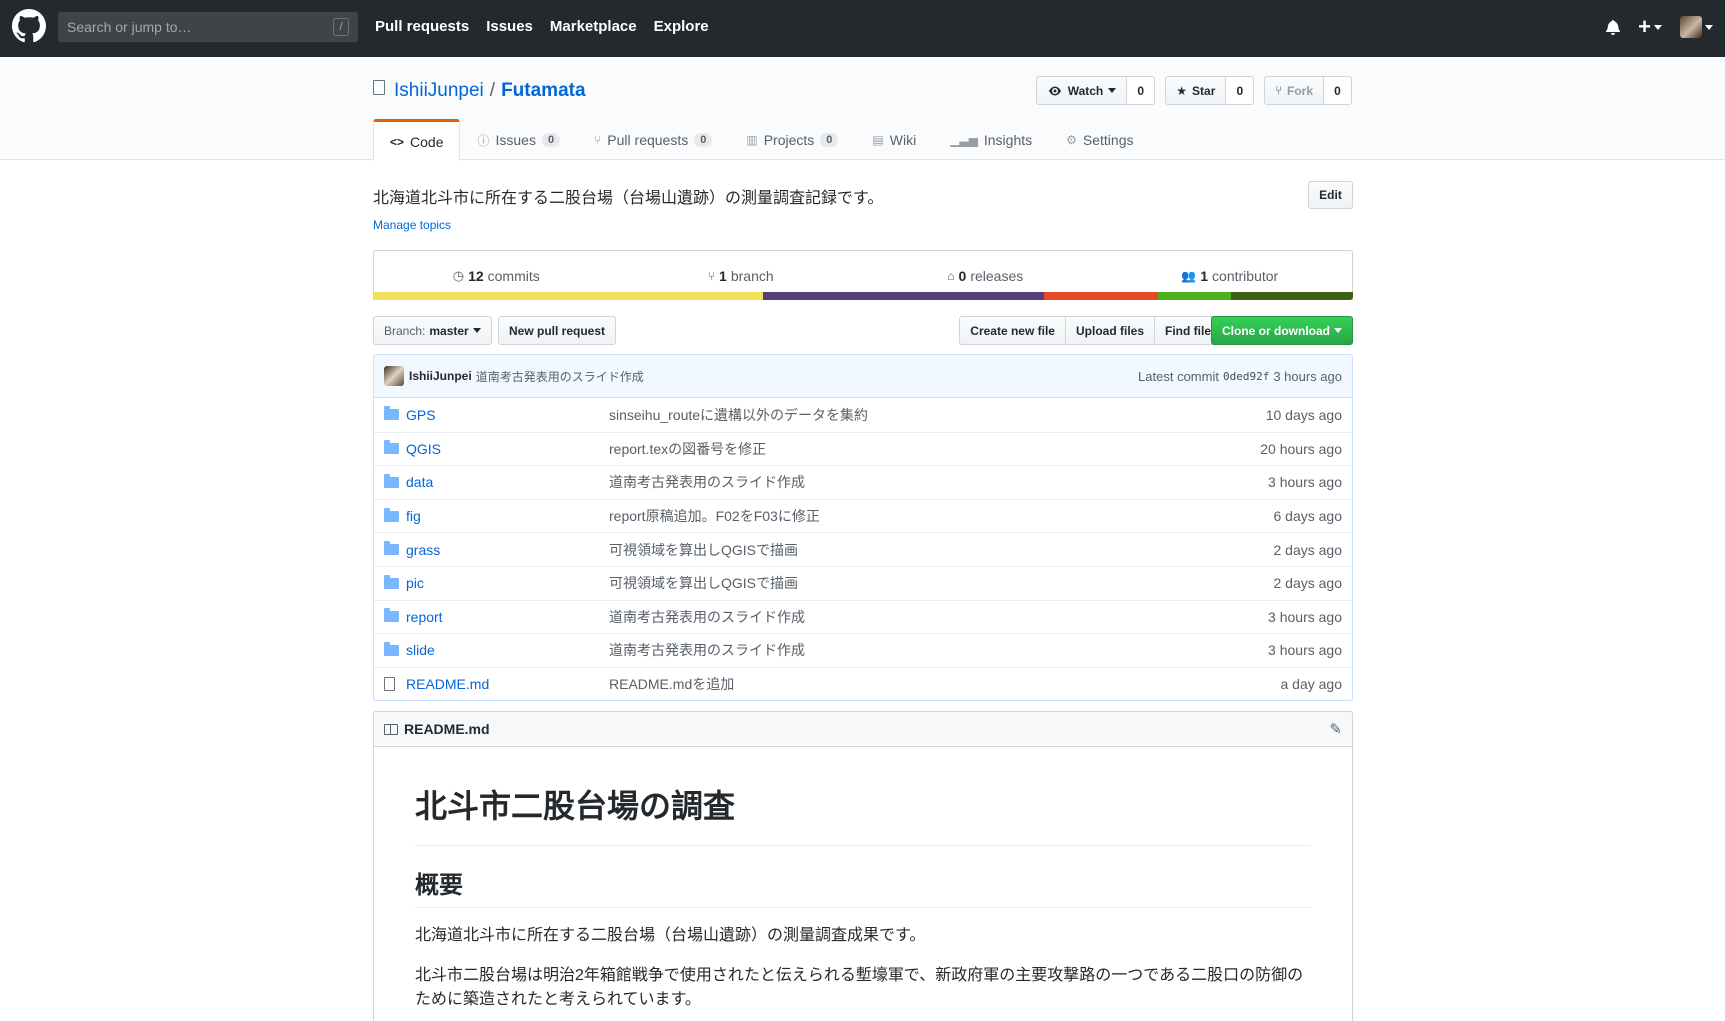 This screenshot has height=1021, width=1725. I want to click on branch-select-button: Branch: master, so click(432, 330).